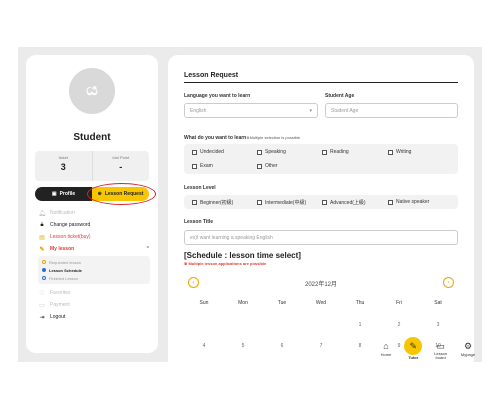 Image resolution: width=500 pixels, height=408 pixels. I want to click on learn-note: ※Multiple selection is possible, so click(273, 137).